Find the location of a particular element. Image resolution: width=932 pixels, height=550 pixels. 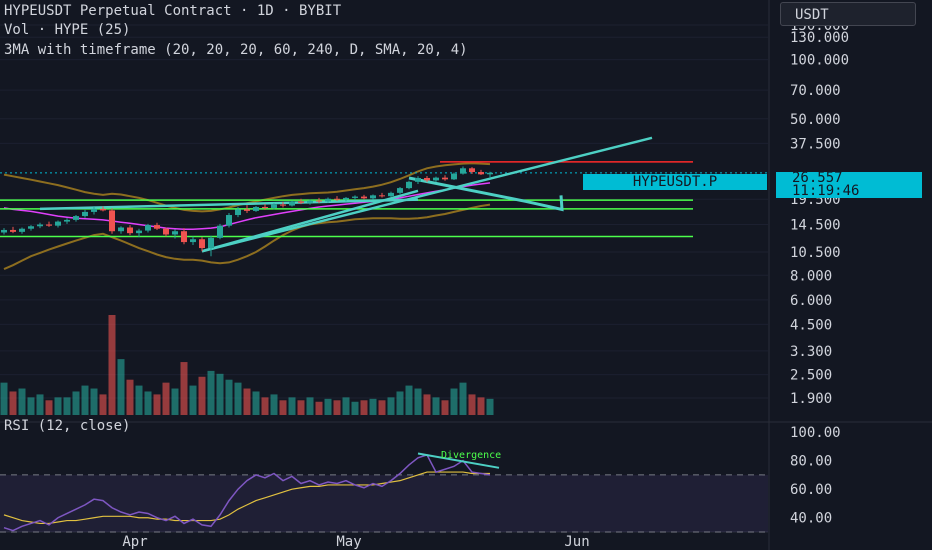

volume-legend: Vol · HYPE (25) is located at coordinates (67, 30).